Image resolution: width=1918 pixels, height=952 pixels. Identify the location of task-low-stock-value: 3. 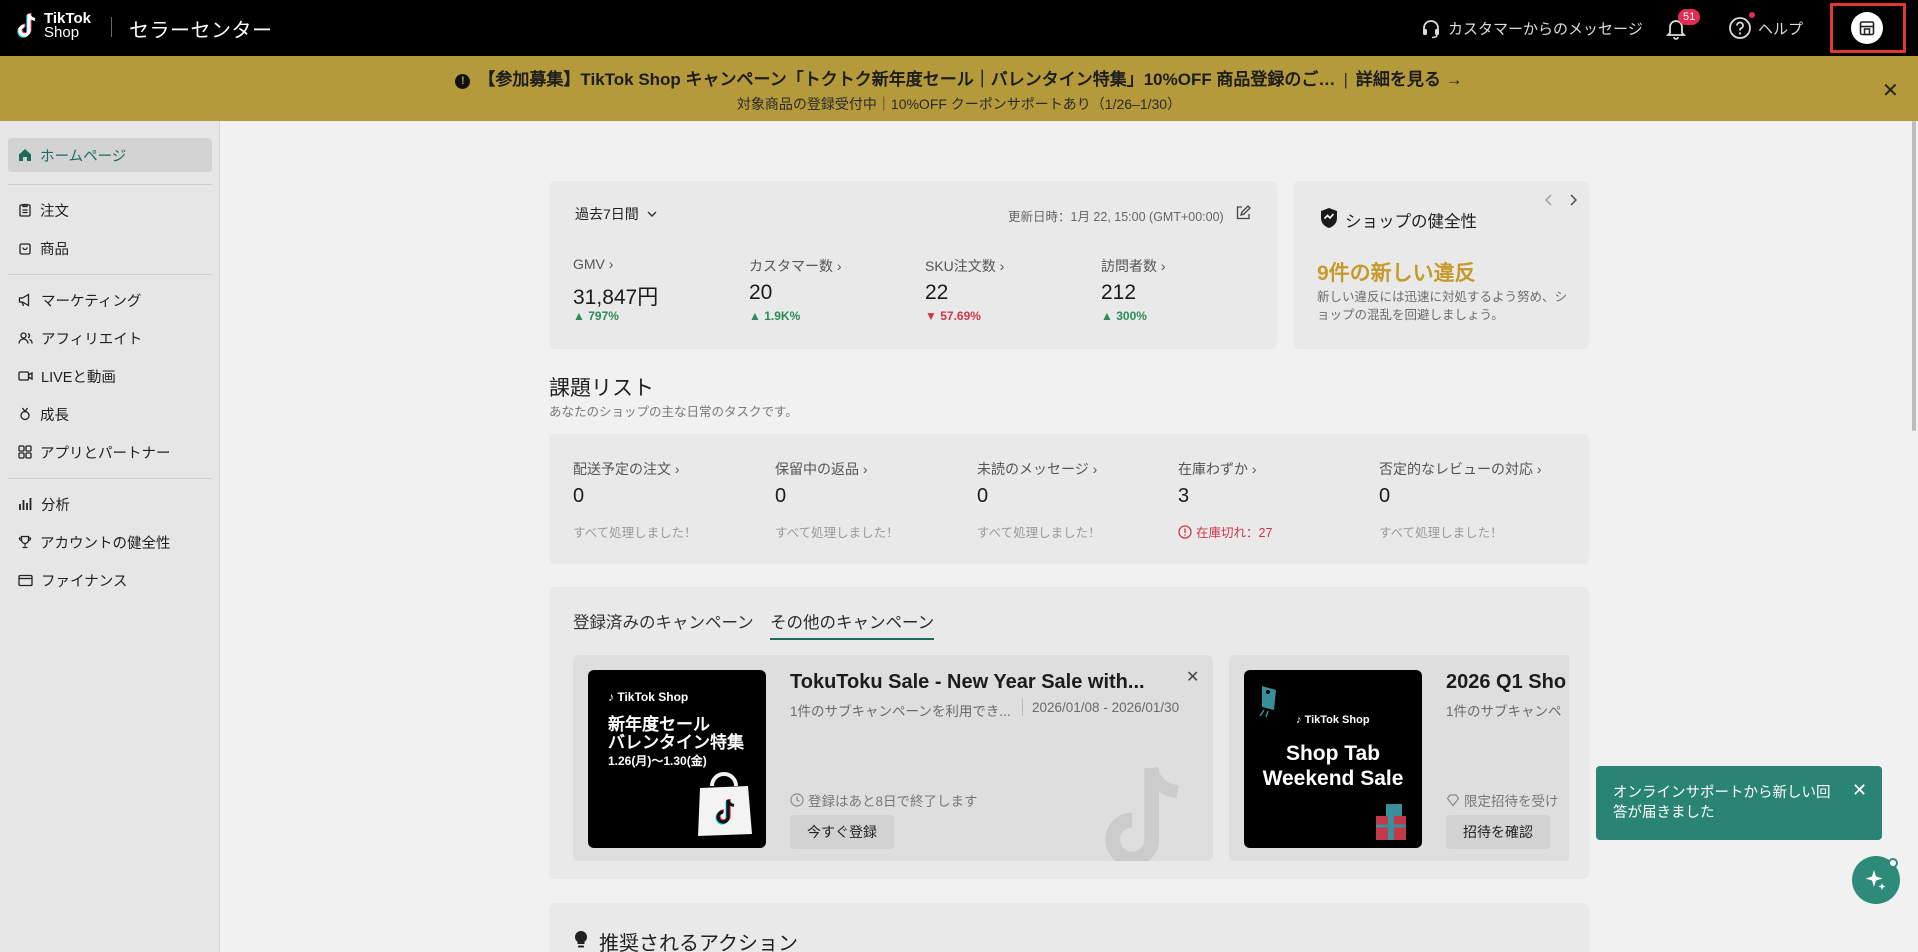
(1184, 496).